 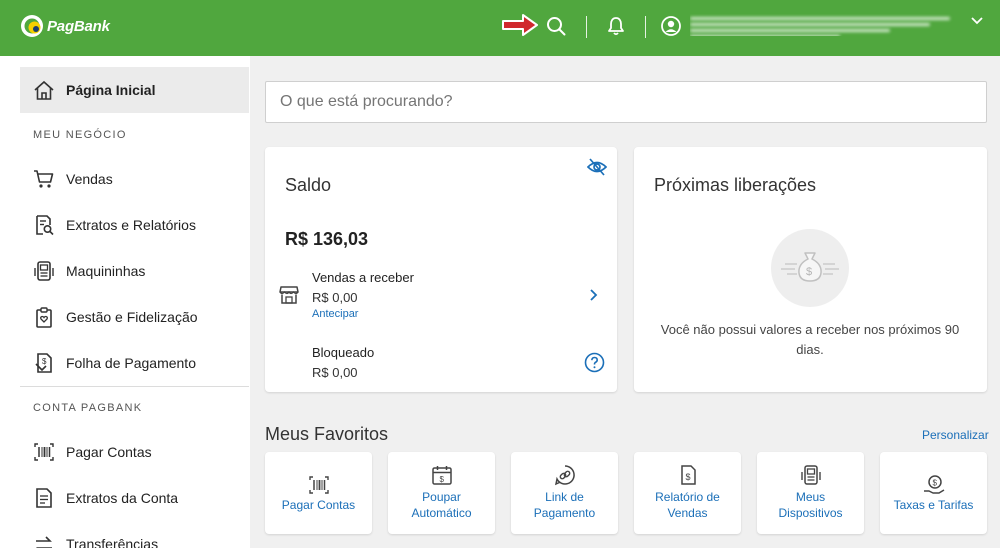 I want to click on favorite-label: Poupar, so click(x=441, y=497).